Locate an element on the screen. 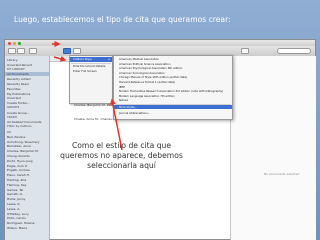 The height and width of the screenshot is (240, 320). sidebar-item: Charles, Benjamin M. is located at coordinates (23, 151).